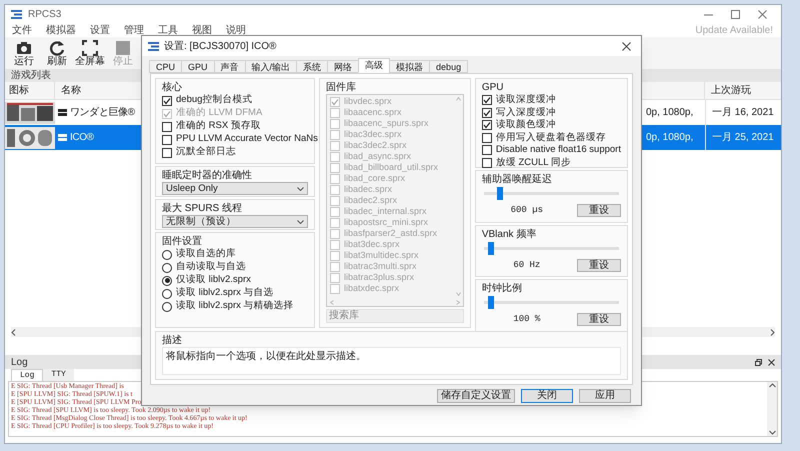 The image size is (800, 451). Describe the element at coordinates (206, 254) in the screenshot. I see `option-label: 读取自选的库` at that location.